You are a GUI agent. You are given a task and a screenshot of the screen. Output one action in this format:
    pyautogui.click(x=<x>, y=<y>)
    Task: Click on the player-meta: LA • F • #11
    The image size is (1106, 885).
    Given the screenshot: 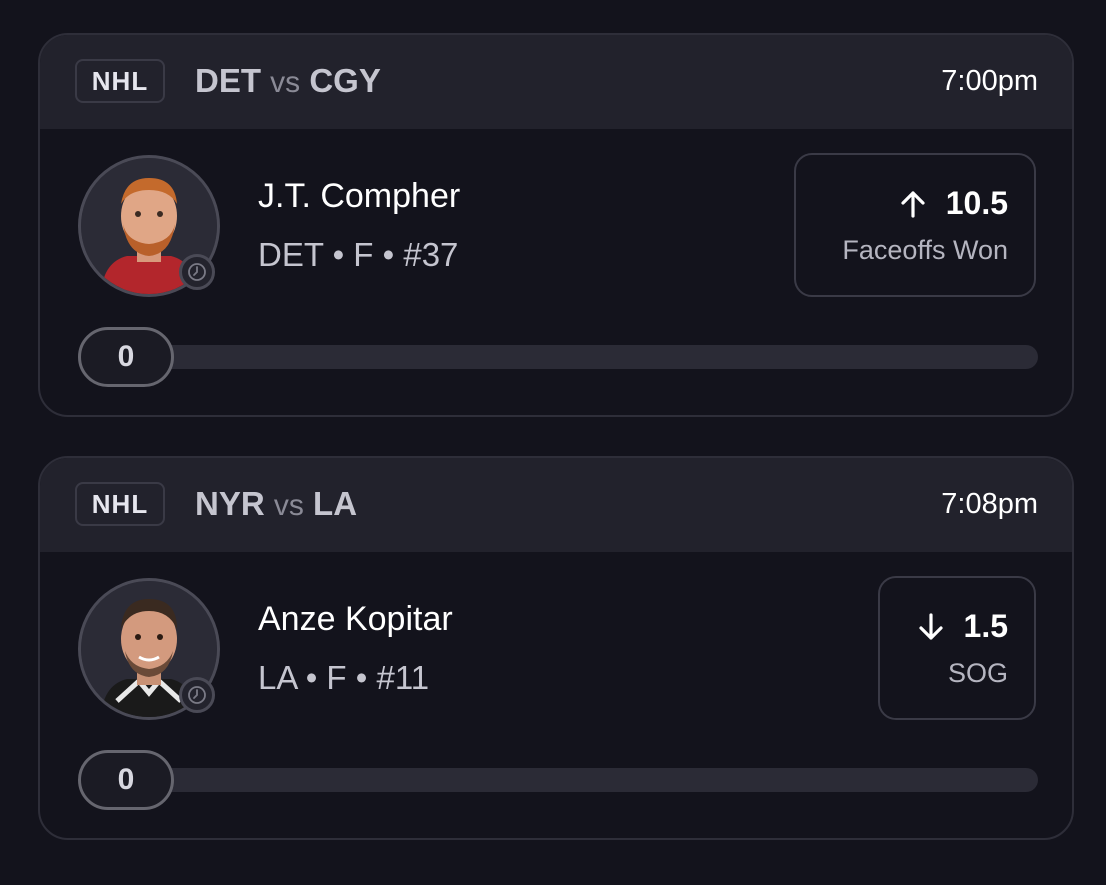 What is the action you would take?
    pyautogui.click(x=344, y=677)
    